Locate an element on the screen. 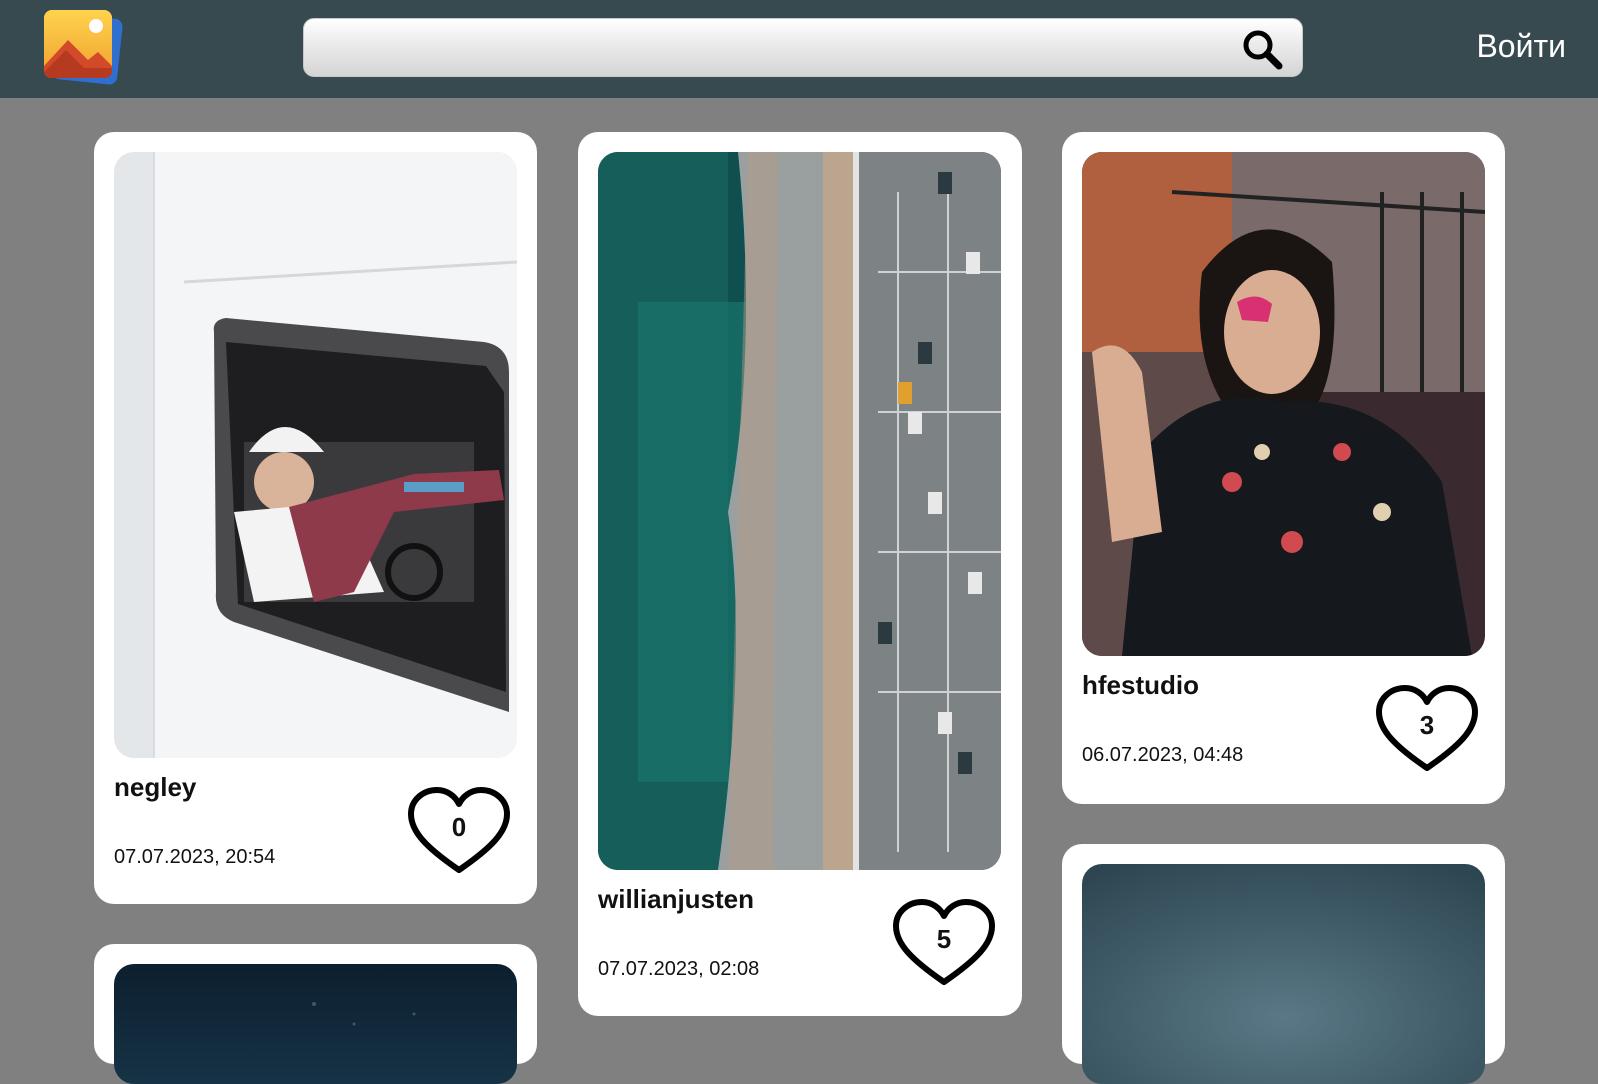  like-count: 3 is located at coordinates (1427, 725).